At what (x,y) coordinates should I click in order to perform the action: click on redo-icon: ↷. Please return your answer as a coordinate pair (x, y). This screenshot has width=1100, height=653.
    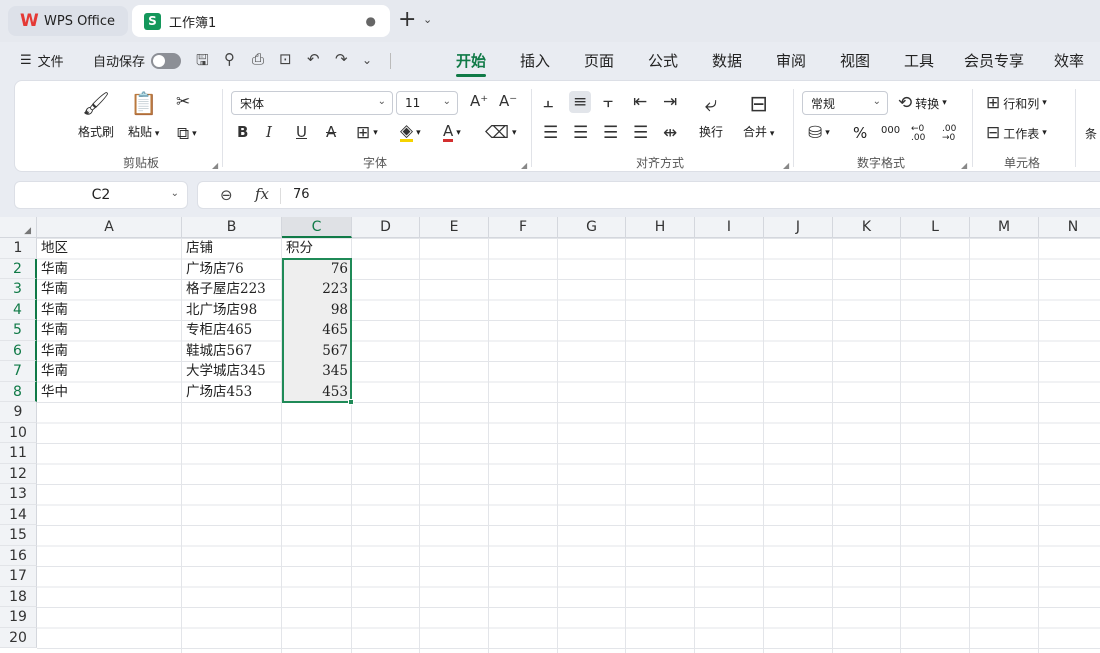
    Looking at the image, I should click on (341, 59).